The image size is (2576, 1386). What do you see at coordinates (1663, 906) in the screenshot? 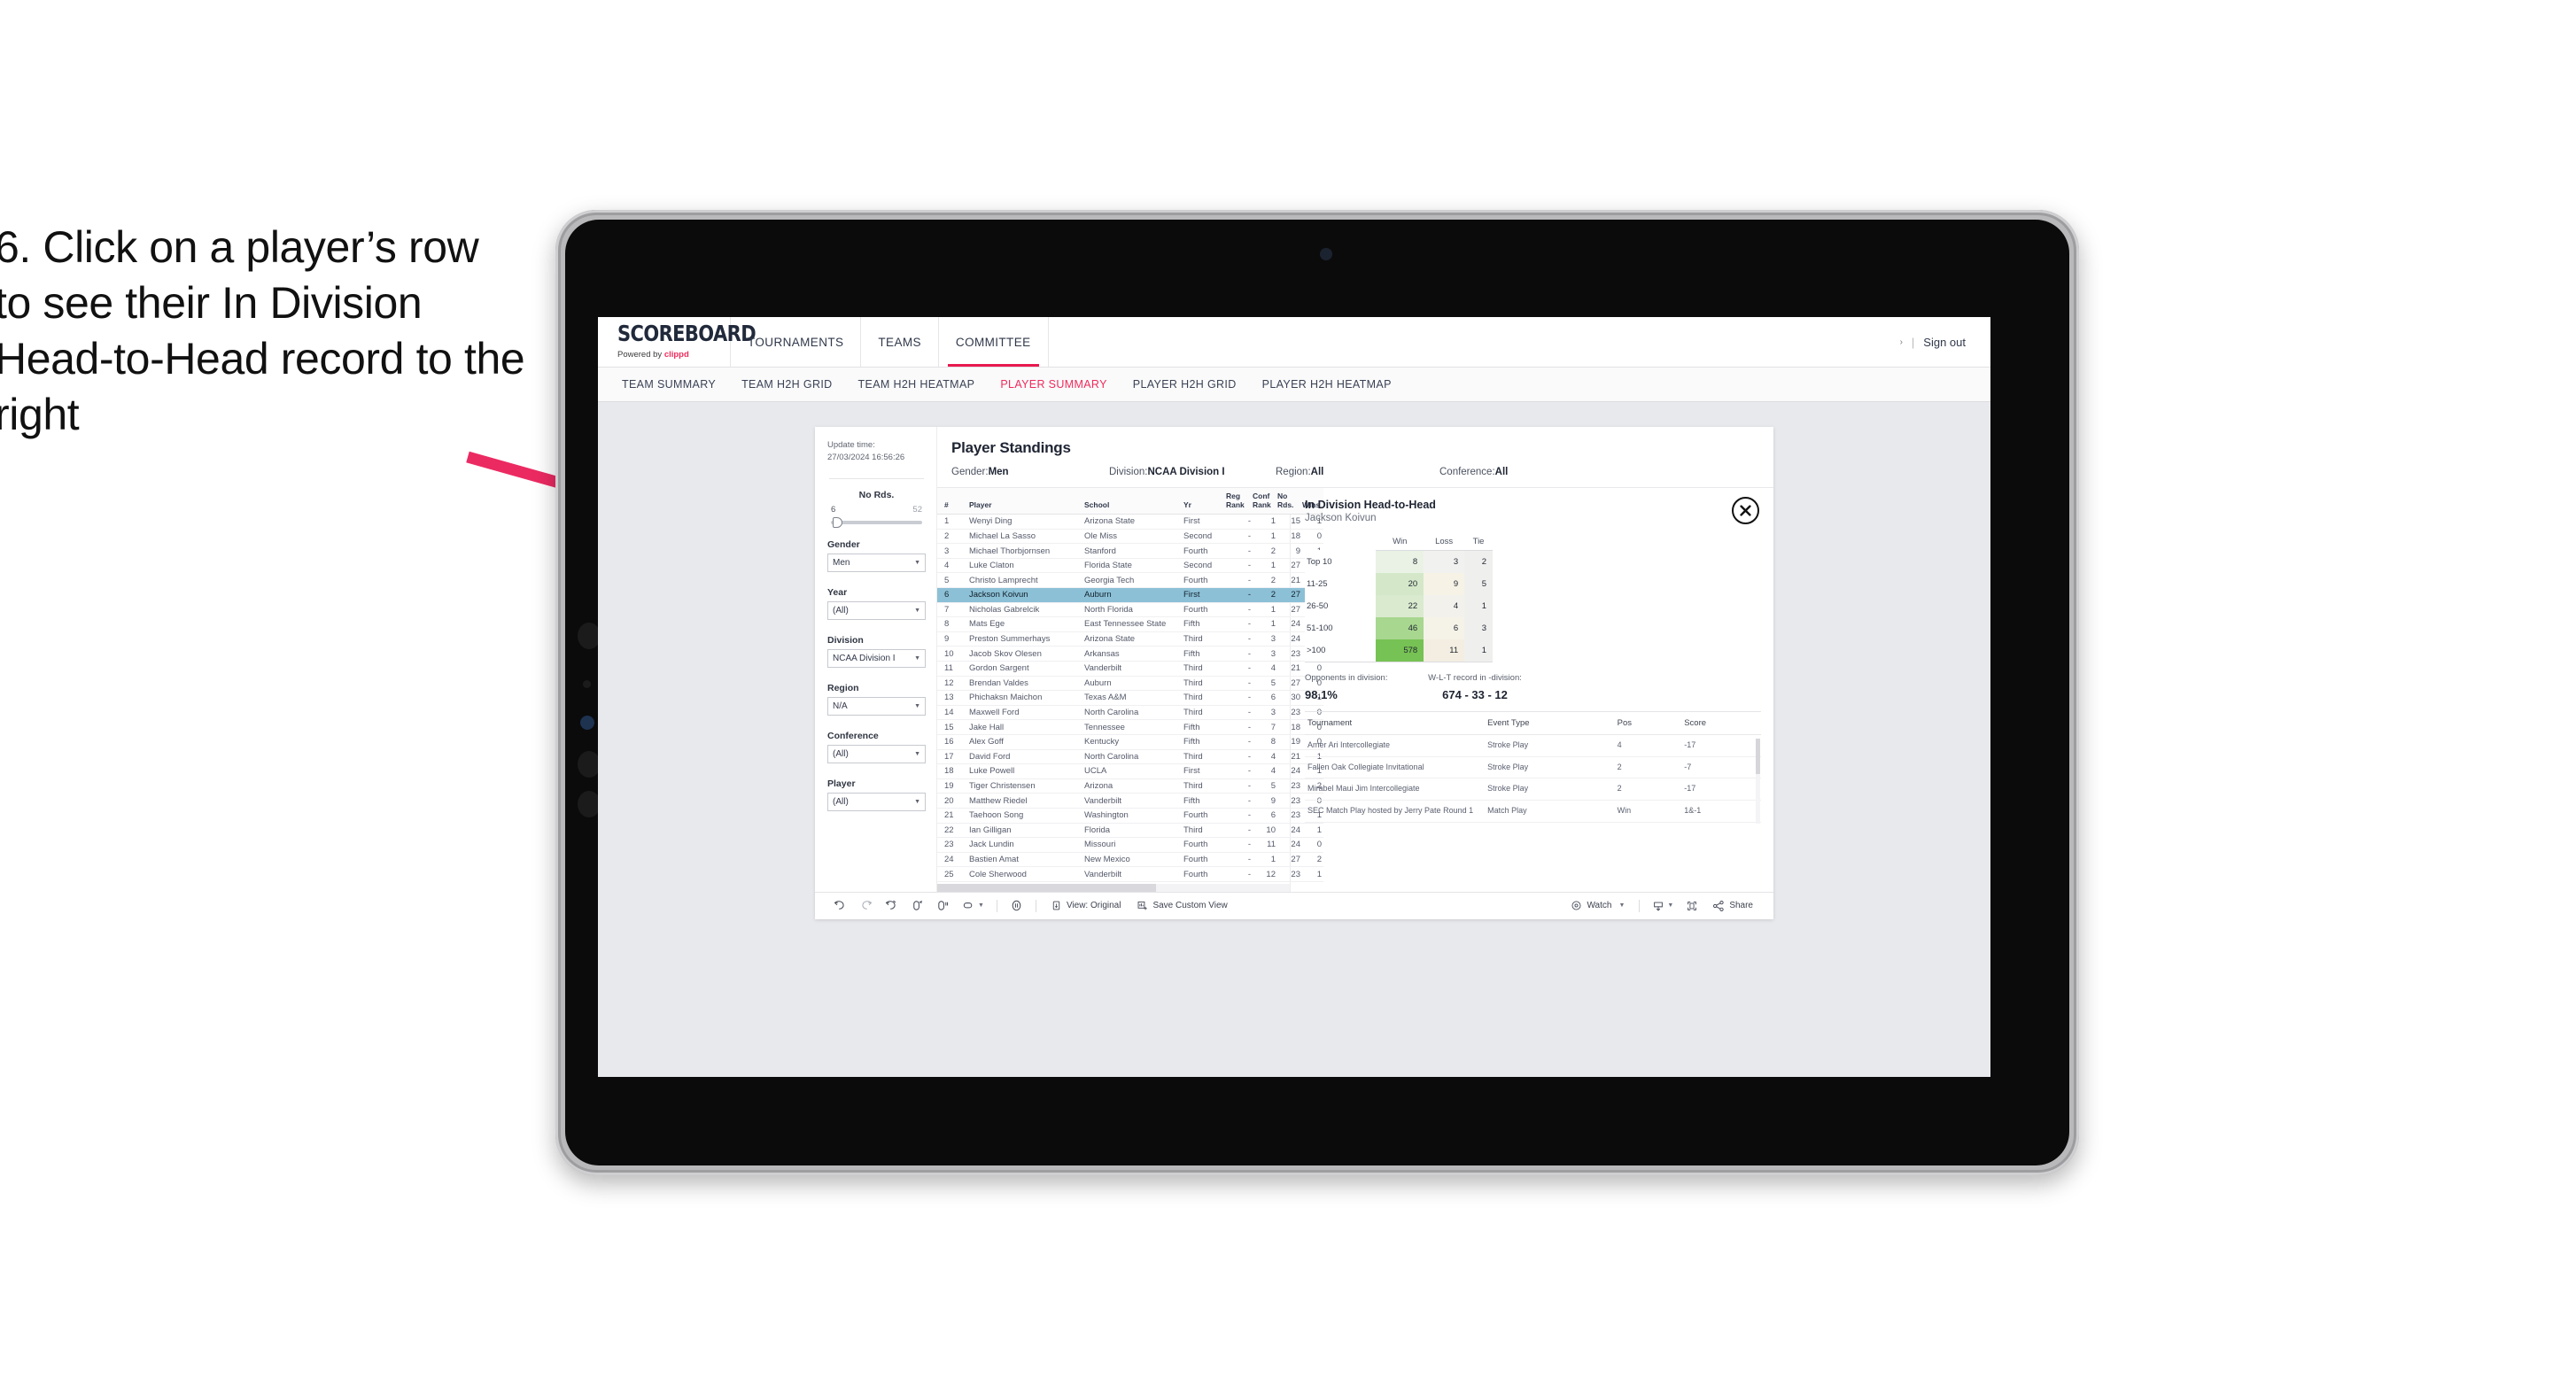
I see `download-button: ▼` at bounding box center [1663, 906].